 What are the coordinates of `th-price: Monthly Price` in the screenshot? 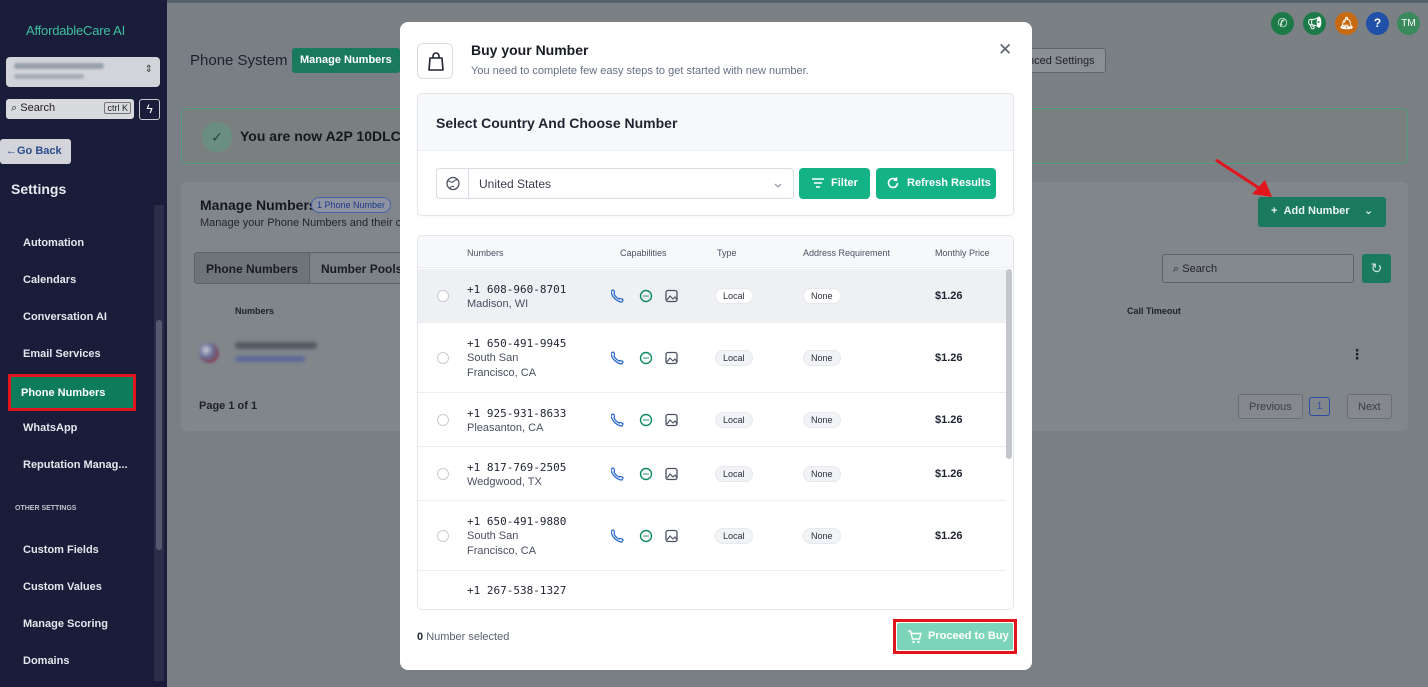 It's located at (962, 253).